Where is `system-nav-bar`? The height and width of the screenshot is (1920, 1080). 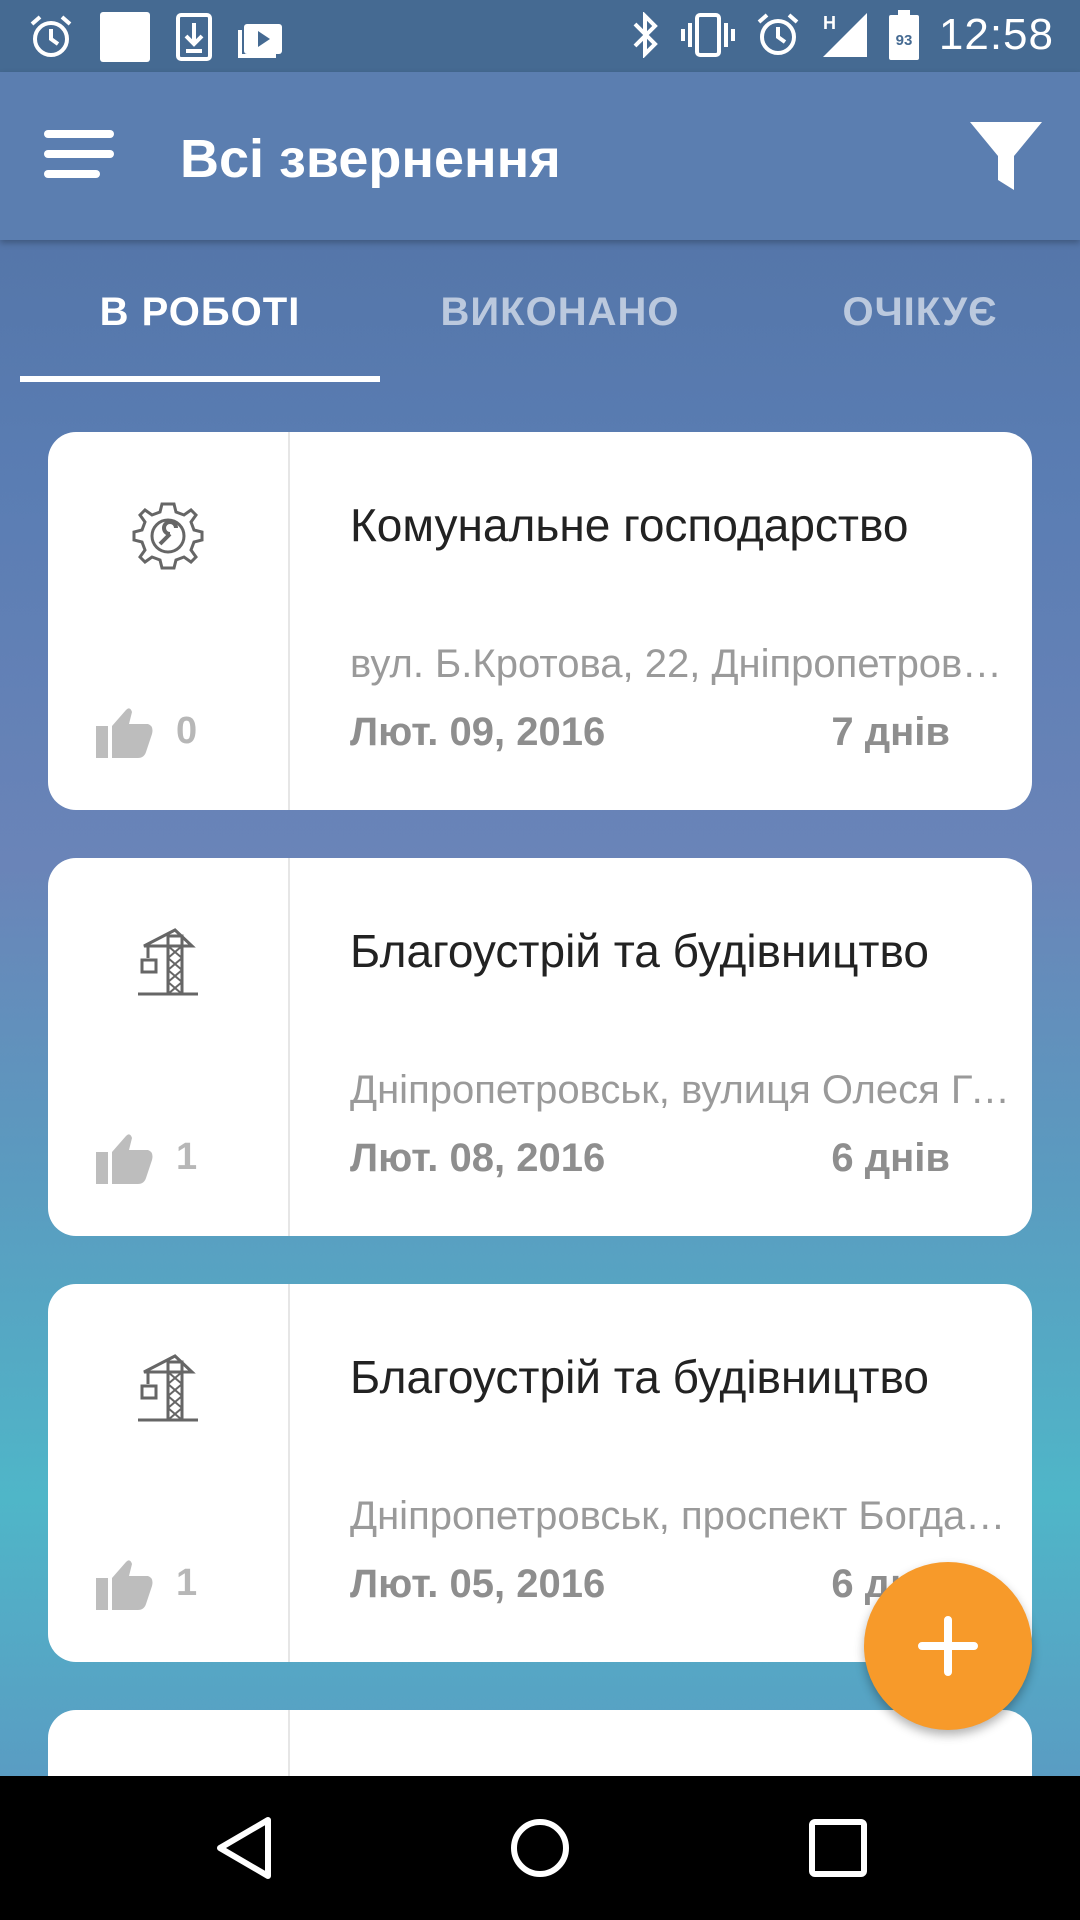 system-nav-bar is located at coordinates (540, 1848).